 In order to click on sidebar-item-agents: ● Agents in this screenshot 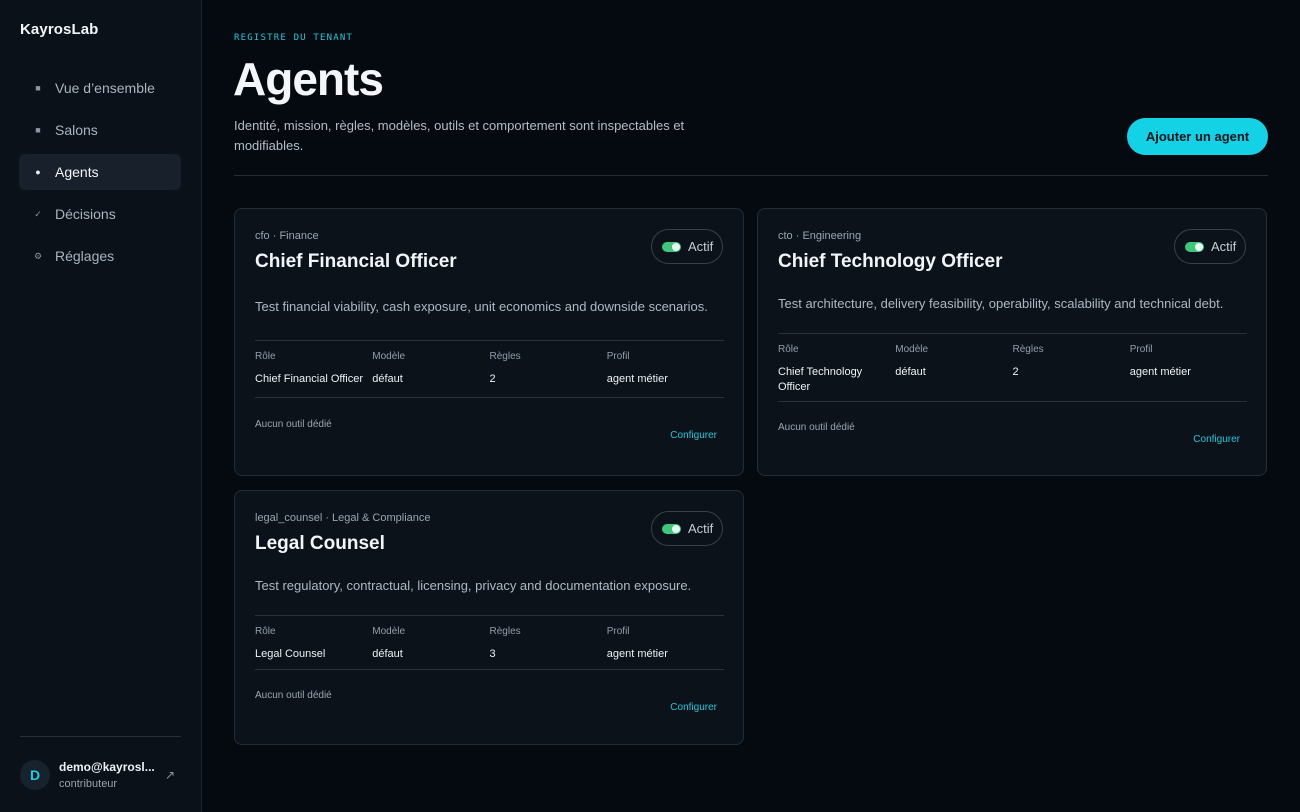, I will do `click(100, 172)`.